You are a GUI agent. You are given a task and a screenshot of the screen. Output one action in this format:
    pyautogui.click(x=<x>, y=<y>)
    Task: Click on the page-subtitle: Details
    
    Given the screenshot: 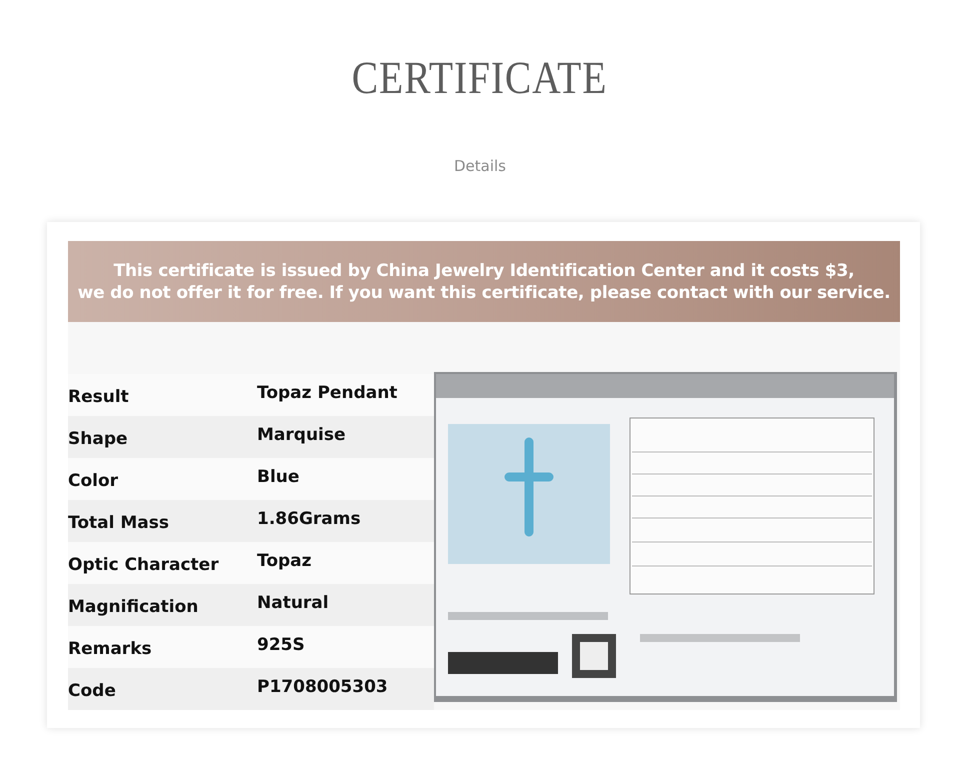 What is the action you would take?
    pyautogui.click(x=480, y=166)
    